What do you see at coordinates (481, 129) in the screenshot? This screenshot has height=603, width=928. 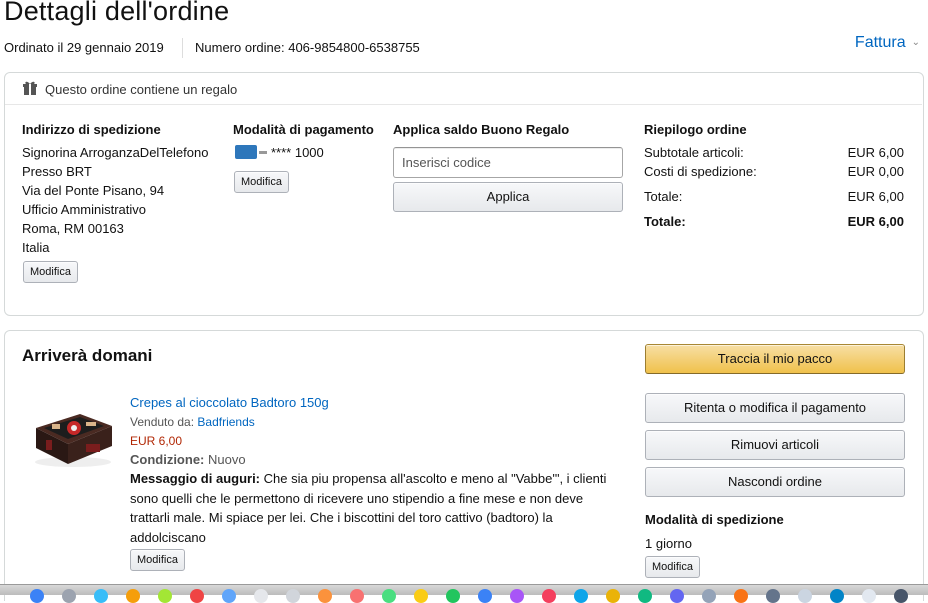 I see `gift-card-heading: Applica saldo Buono Regalo` at bounding box center [481, 129].